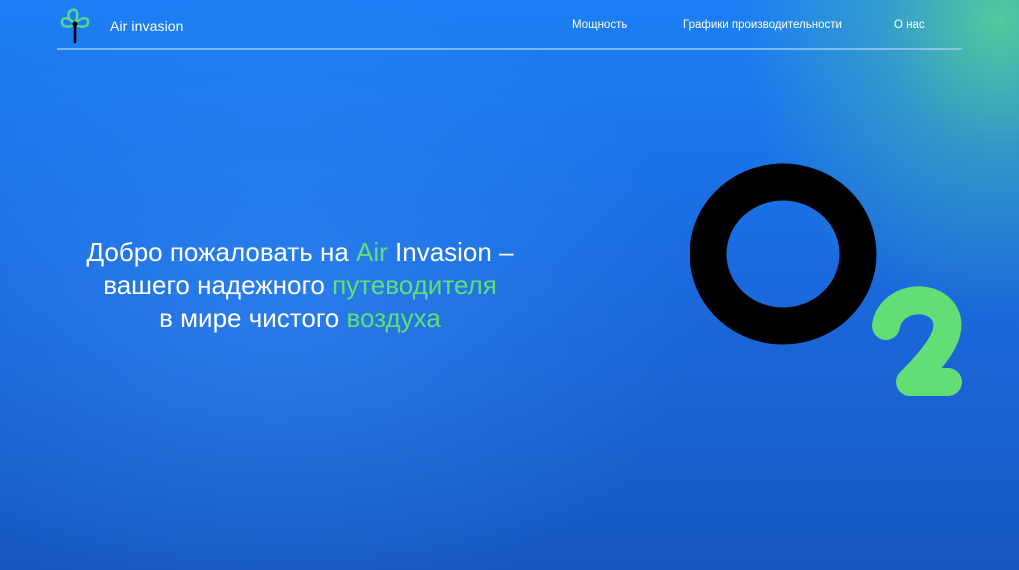 Image resolution: width=1019 pixels, height=570 pixels. Describe the element at coordinates (221, 252) in the screenshot. I see `hero-text: Добро пожаловать на` at that location.